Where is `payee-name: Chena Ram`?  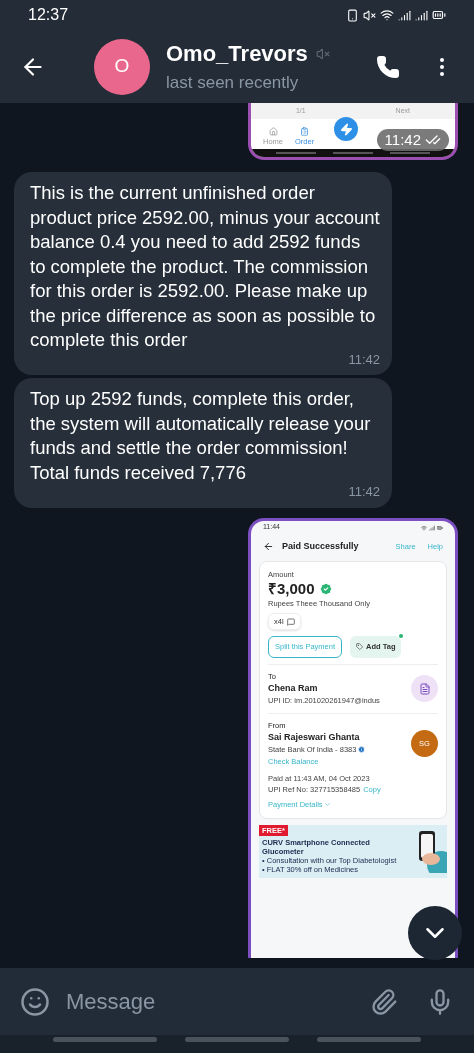 payee-name: Chena Ram is located at coordinates (293, 688).